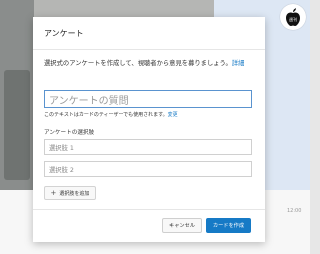 The width and height of the screenshot is (320, 254). What do you see at coordinates (173, 115) in the screenshot?
I see `change-teaser-link: 変更` at bounding box center [173, 115].